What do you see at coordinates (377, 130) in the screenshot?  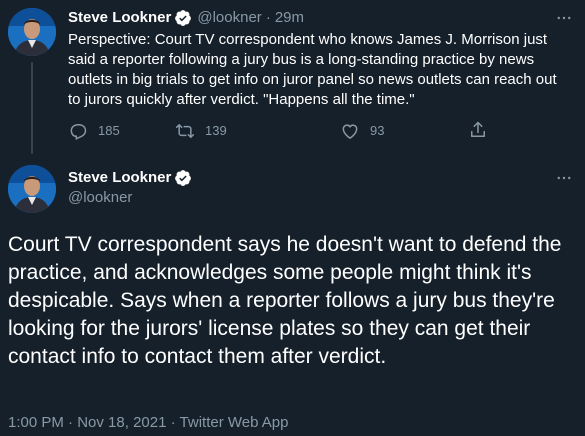 I see `like-count: 93` at bounding box center [377, 130].